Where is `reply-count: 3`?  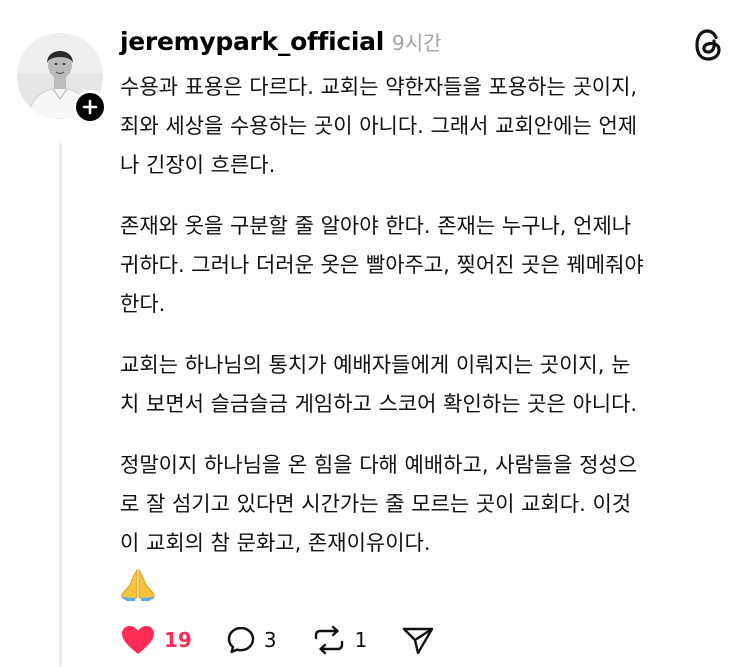 reply-count: 3 is located at coordinates (270, 640).